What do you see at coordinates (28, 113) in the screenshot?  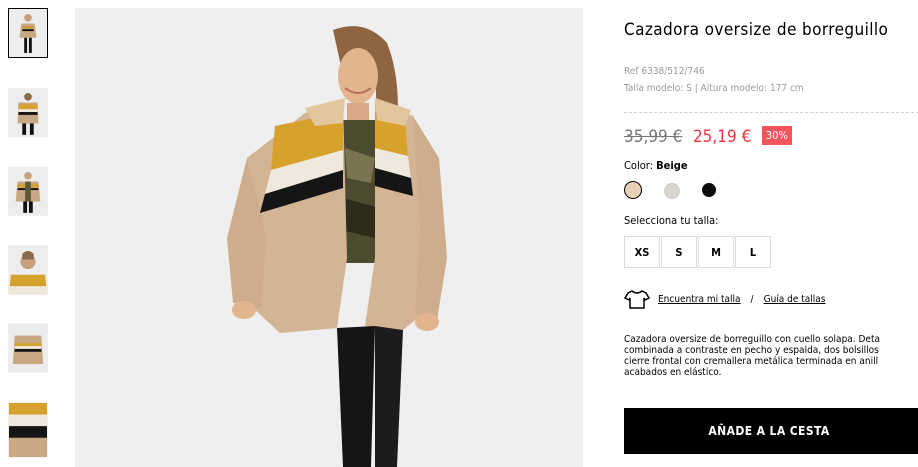 I see `thumbnail-back-view` at bounding box center [28, 113].